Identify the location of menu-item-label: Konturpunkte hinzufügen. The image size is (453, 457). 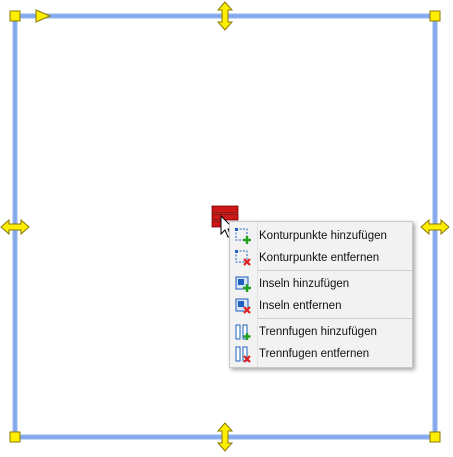
(323, 236).